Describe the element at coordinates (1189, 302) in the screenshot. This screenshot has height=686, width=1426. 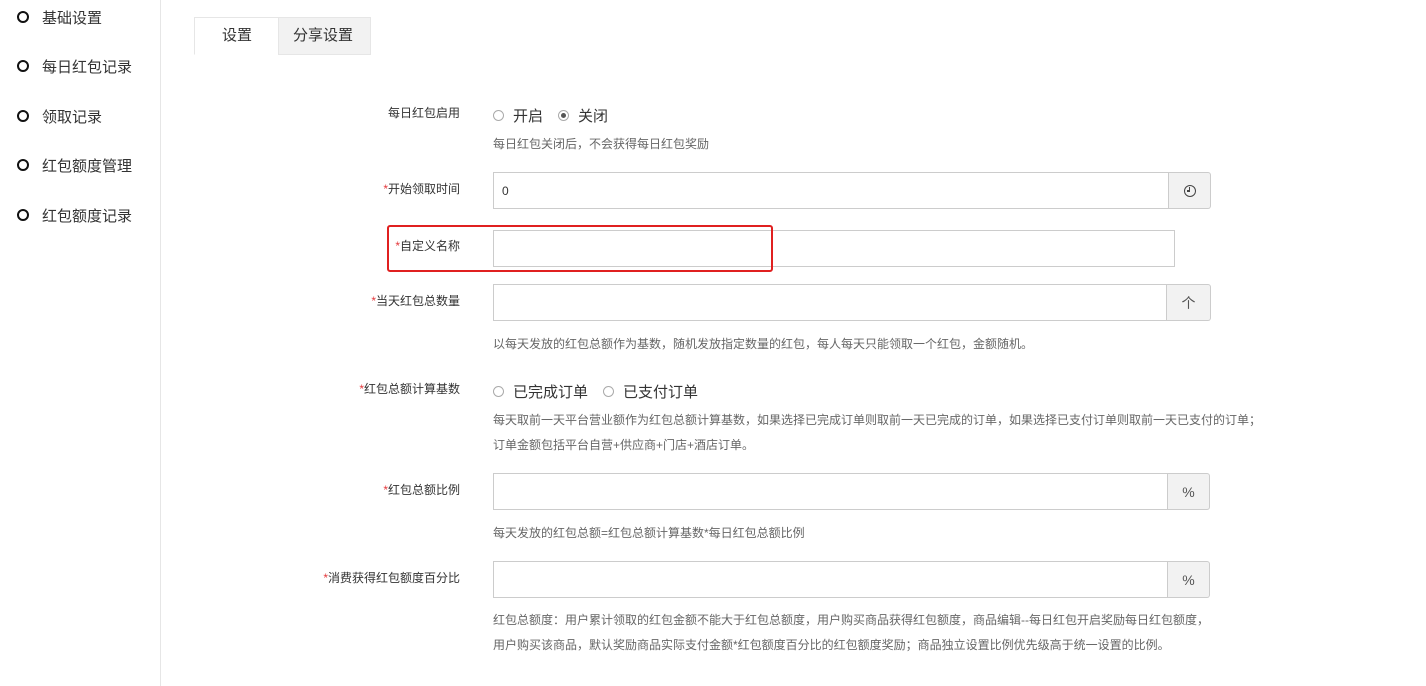
I see `total-count-unit: 个` at that location.